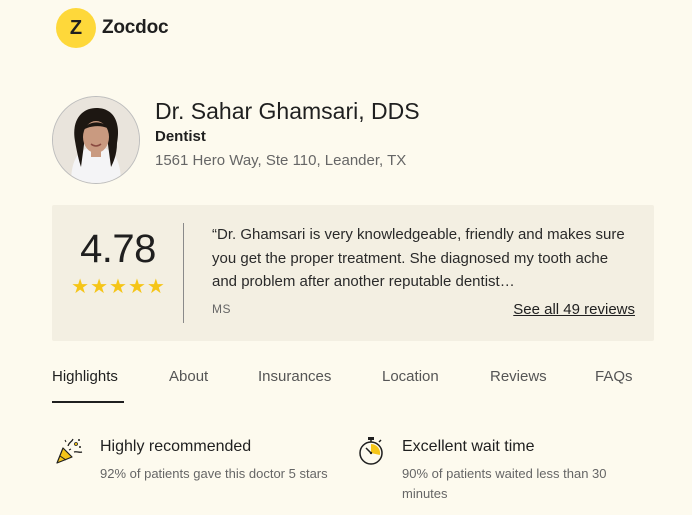 This screenshot has height=515, width=692. I want to click on doctor-photo, so click(96, 140).